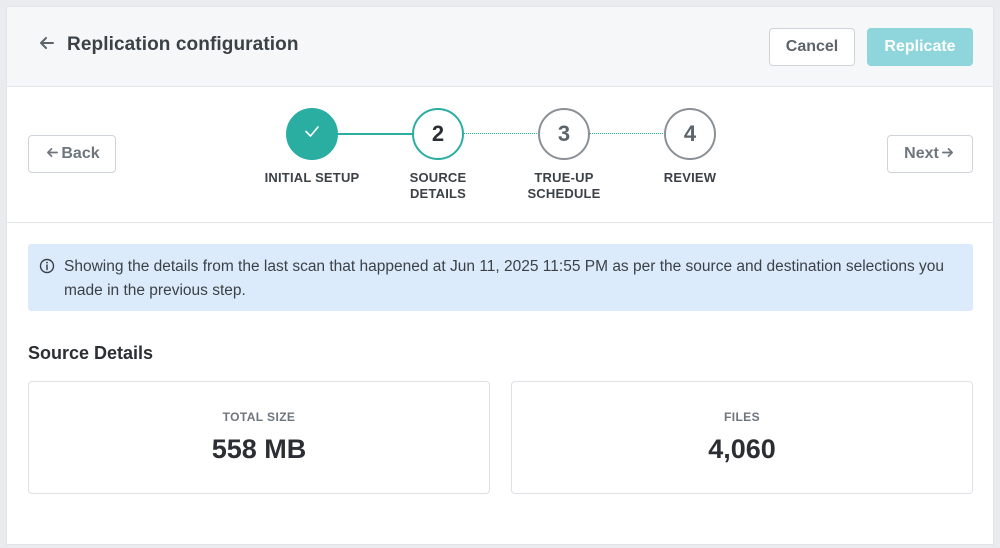 The image size is (1000, 548). Describe the element at coordinates (690, 134) in the screenshot. I see `step-4-circle: 4` at that location.